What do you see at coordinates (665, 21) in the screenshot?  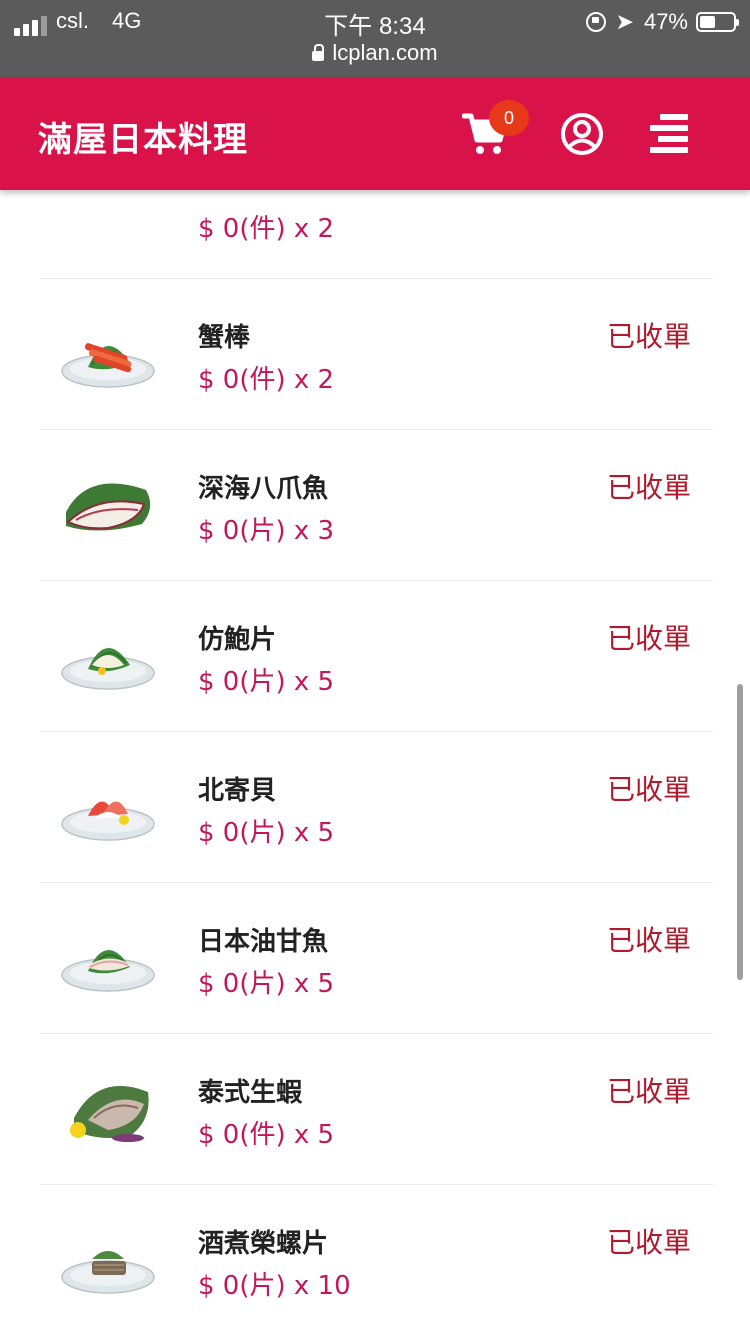 I see `battery-percent: 47%` at bounding box center [665, 21].